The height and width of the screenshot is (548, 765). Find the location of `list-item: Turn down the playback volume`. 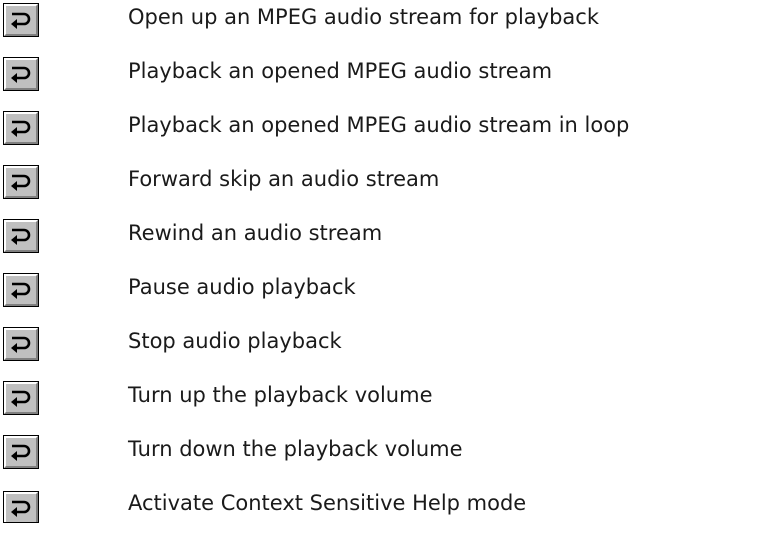

list-item: Turn down the playback volume is located at coordinates (382, 459).